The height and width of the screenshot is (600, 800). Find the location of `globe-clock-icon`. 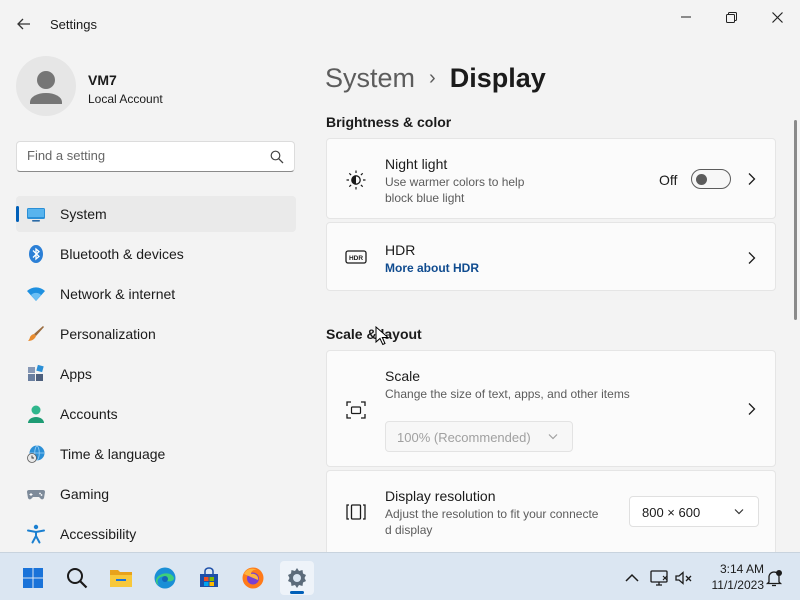

globe-clock-icon is located at coordinates (36, 454).